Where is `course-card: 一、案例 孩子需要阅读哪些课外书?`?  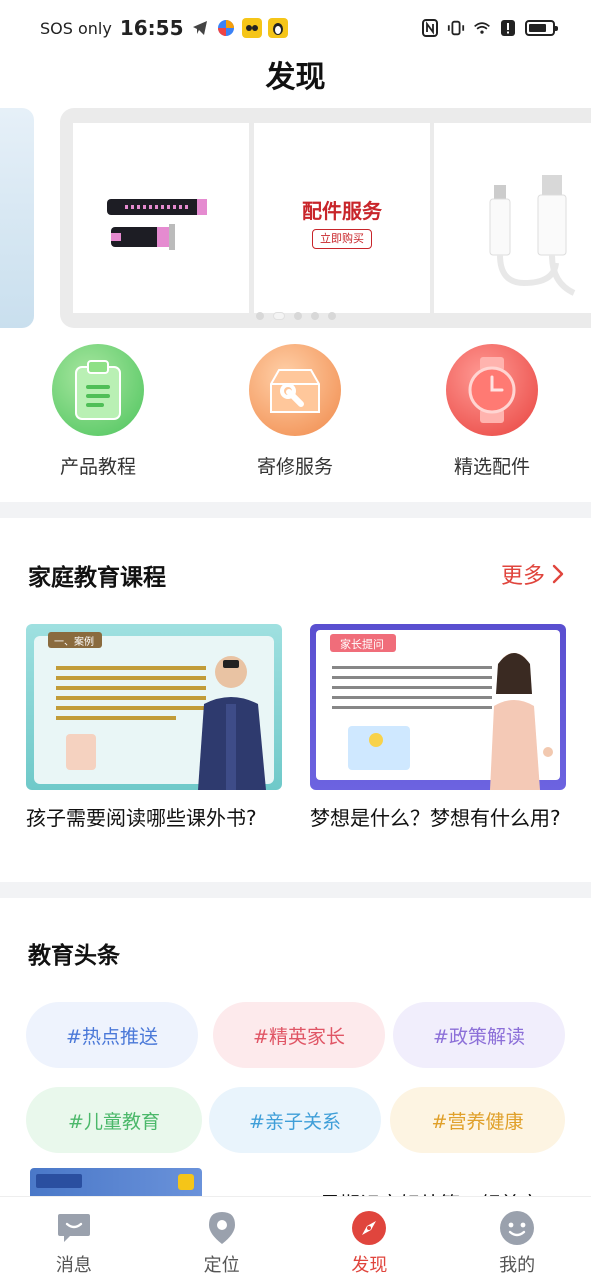
course-card: 一、案例 孩子需要阅读哪些课外书? is located at coordinates (154, 728).